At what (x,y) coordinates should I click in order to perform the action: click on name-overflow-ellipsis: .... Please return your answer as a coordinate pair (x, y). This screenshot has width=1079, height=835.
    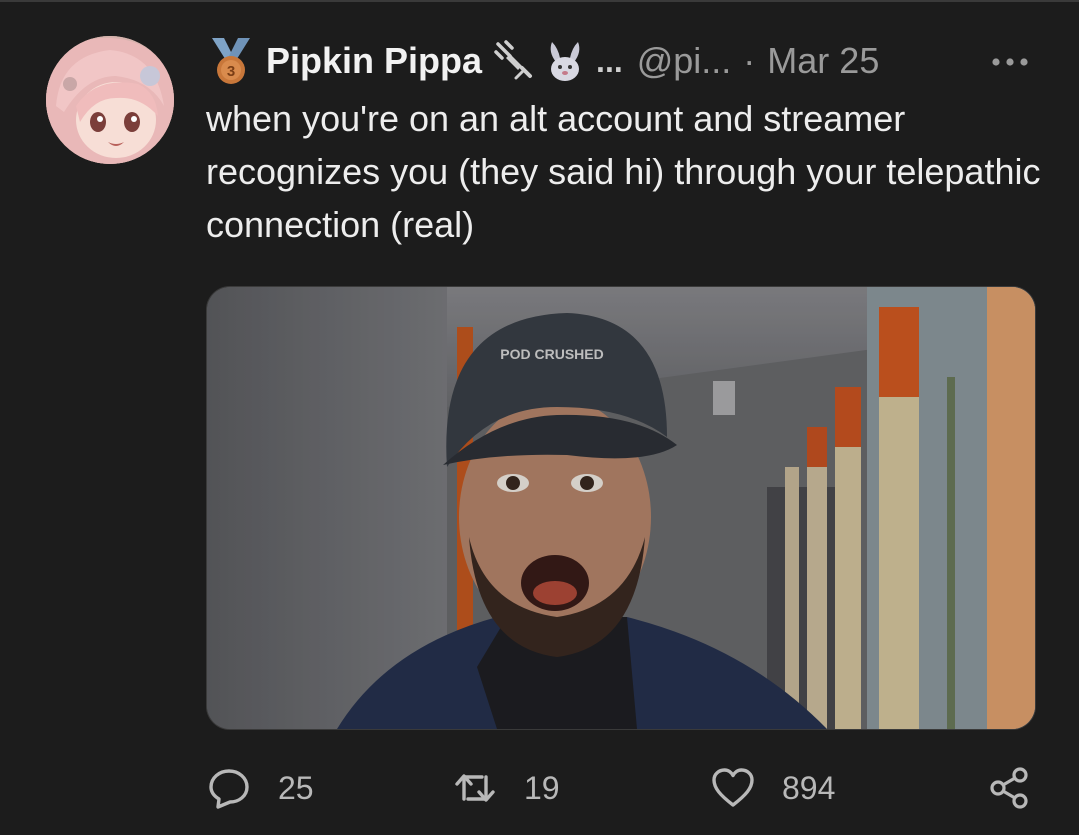
    Looking at the image, I should click on (609, 60).